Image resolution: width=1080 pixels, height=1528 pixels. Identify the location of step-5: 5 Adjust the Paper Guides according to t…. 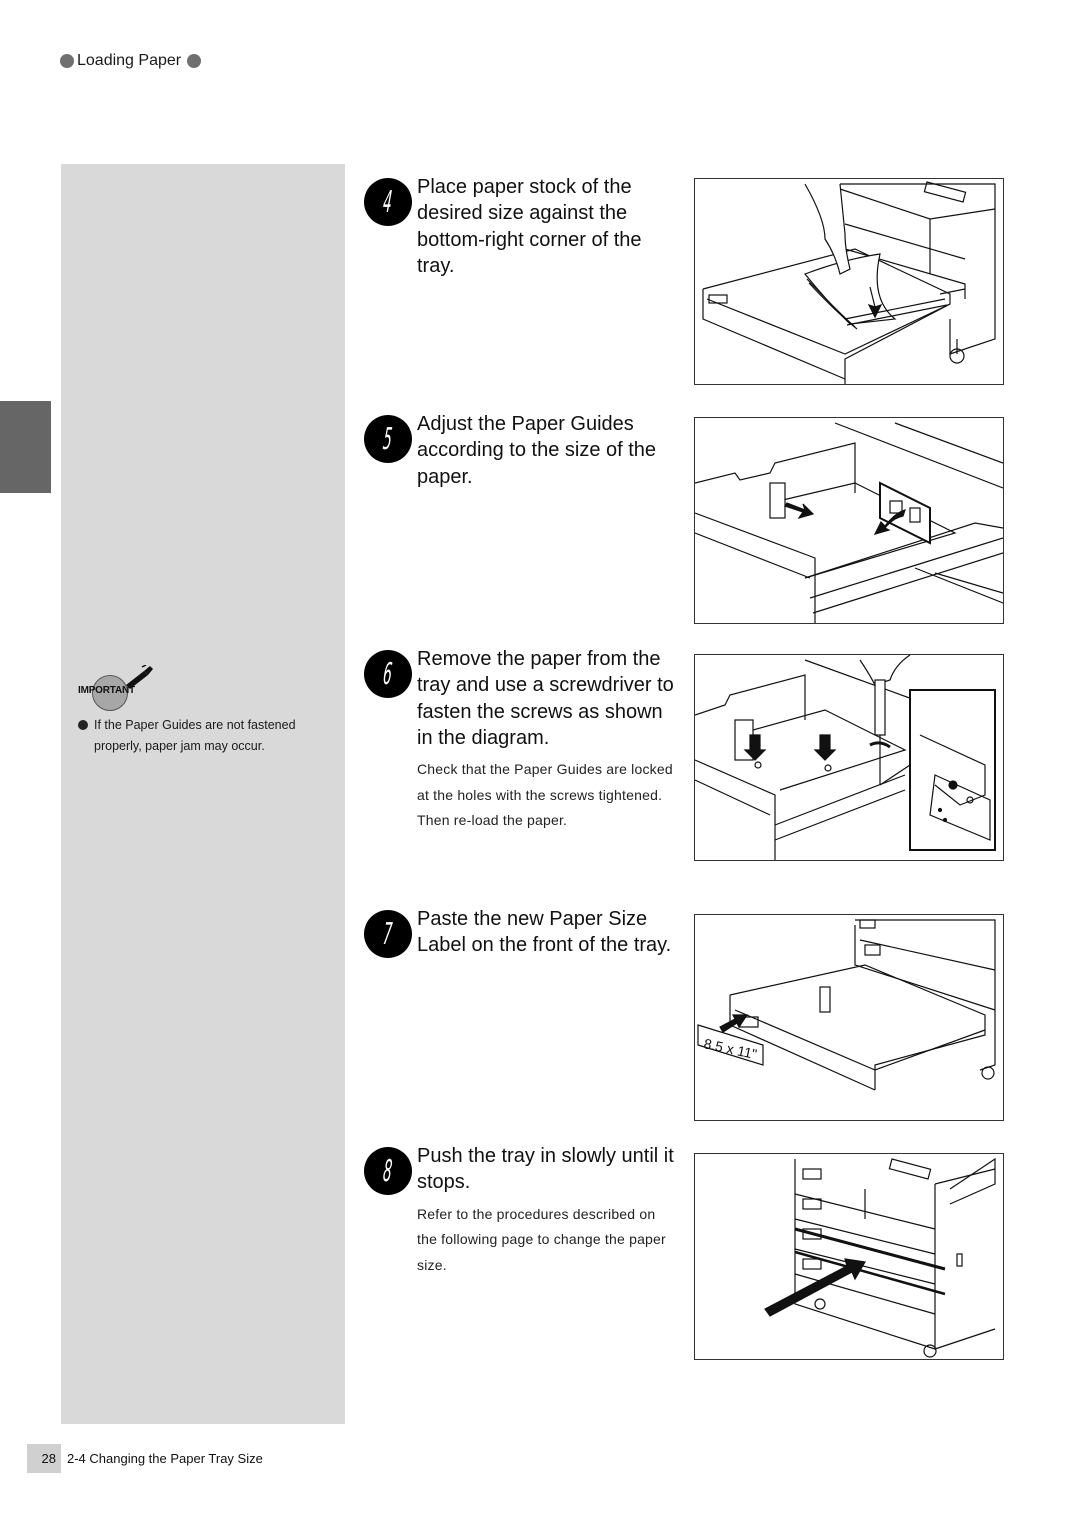
(519, 450).